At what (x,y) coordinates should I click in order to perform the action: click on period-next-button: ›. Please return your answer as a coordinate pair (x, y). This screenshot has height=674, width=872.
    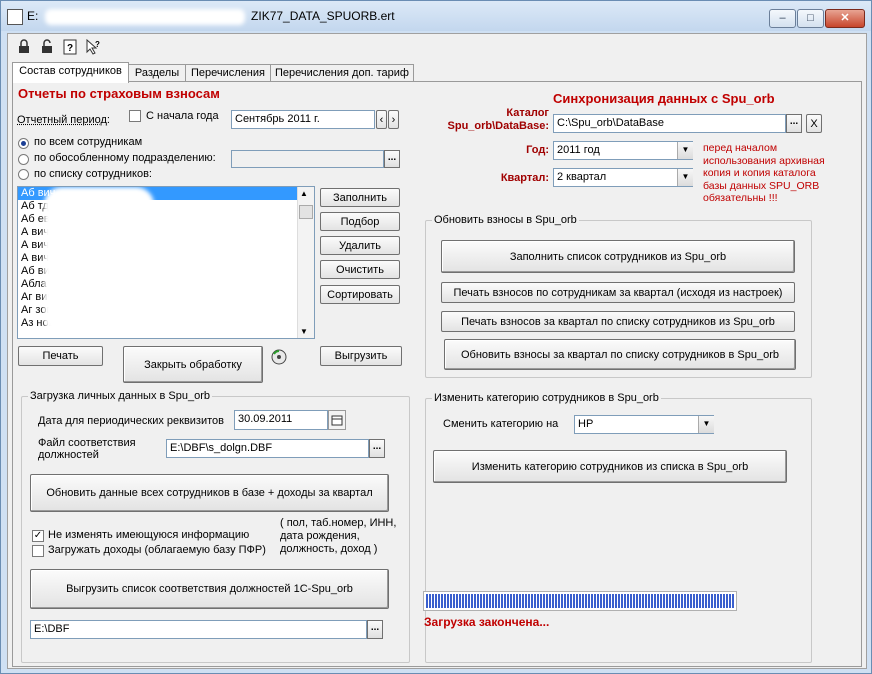
    Looking at the image, I should click on (393, 119).